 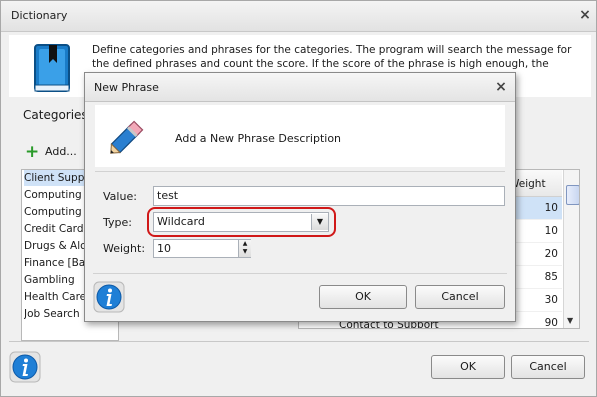 What do you see at coordinates (120, 196) in the screenshot?
I see `value-label: Value:` at bounding box center [120, 196].